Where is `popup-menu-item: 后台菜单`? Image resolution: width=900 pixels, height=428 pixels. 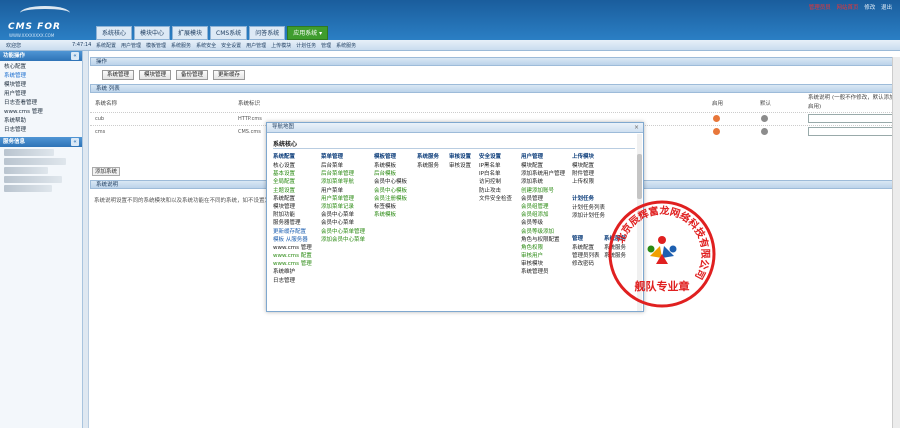 popup-menu-item: 后台菜单 is located at coordinates (343, 166).